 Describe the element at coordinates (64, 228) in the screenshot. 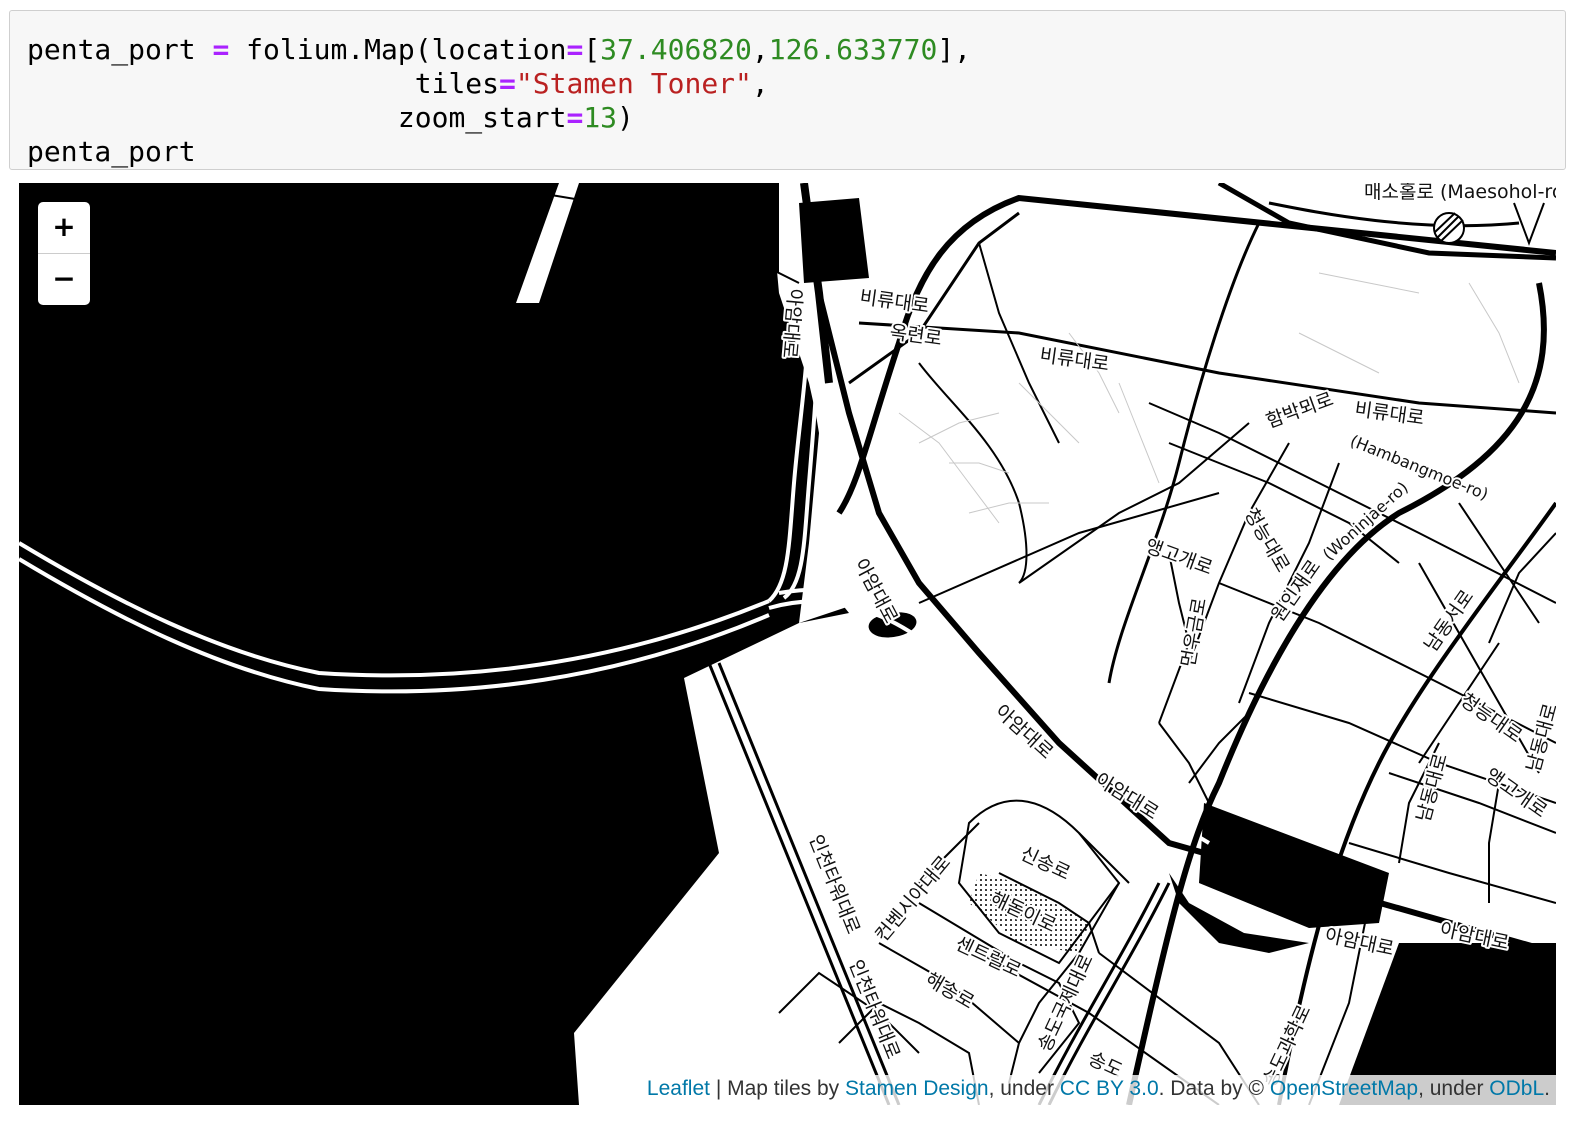

I see `zoom-in-button: +` at that location.